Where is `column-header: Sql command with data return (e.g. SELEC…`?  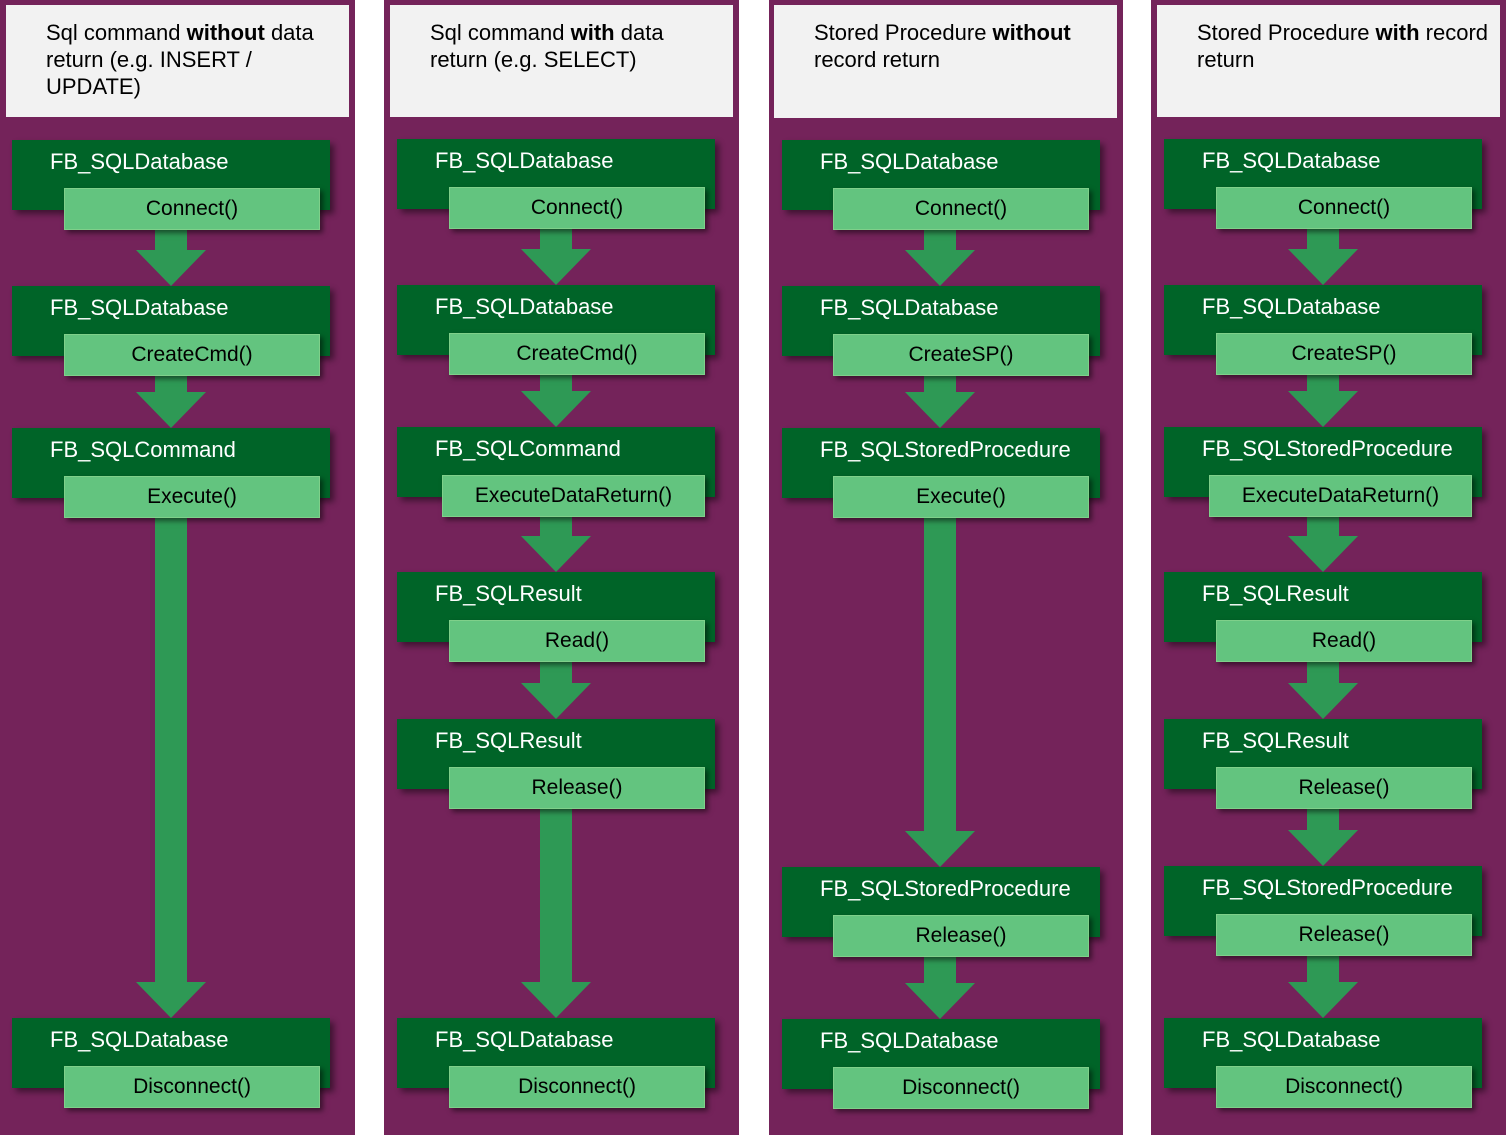
column-header: Sql command with data return (e.g. SELEC… is located at coordinates (561, 61).